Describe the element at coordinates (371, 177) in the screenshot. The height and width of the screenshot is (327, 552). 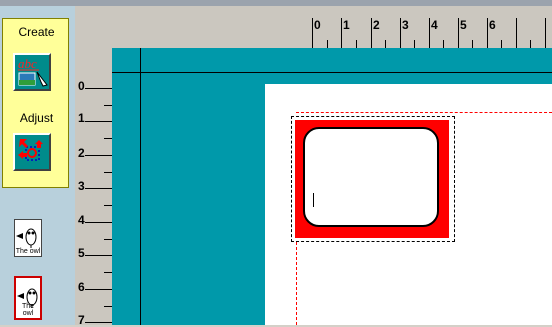
I see `text-box` at that location.